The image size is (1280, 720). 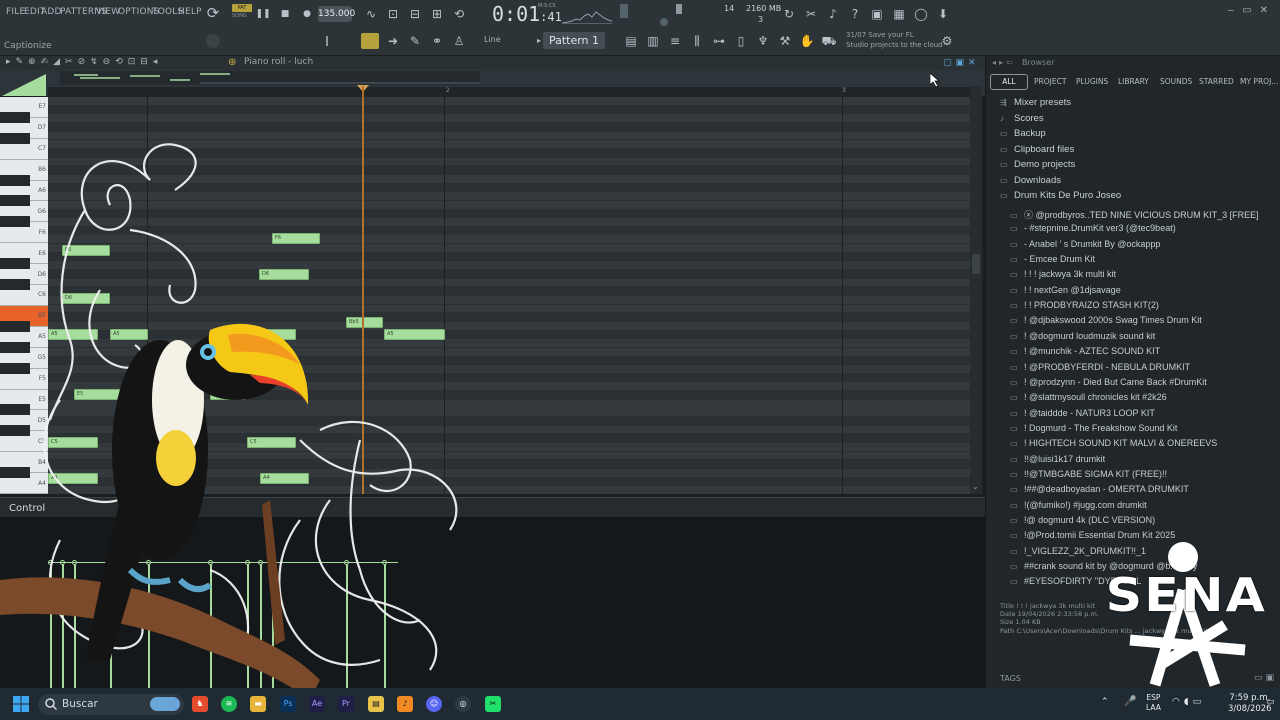 I want to click on browser-subfolder: ▭ !##@deadboyadan - OMERTA DRUMKIT, so click(x=1099, y=489).